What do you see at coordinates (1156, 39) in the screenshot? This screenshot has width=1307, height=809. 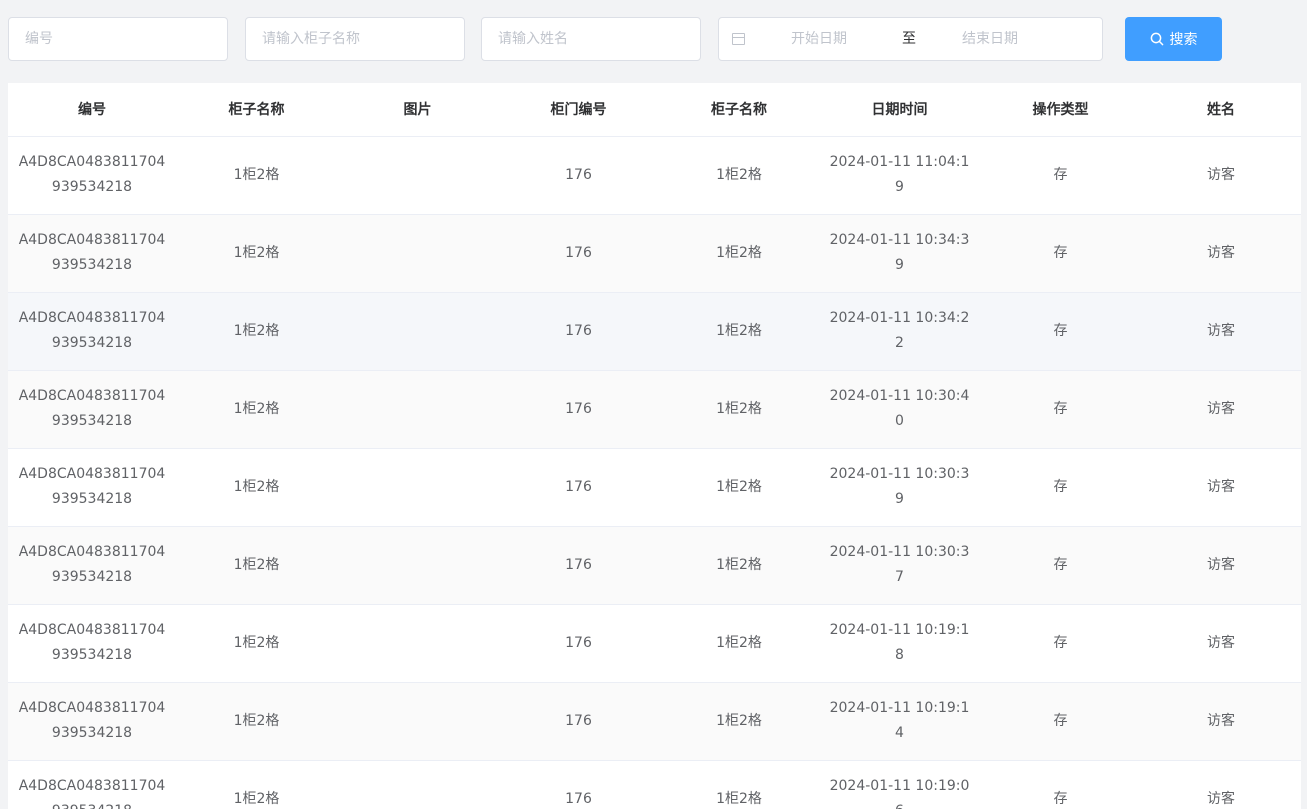 I see `search-icon` at bounding box center [1156, 39].